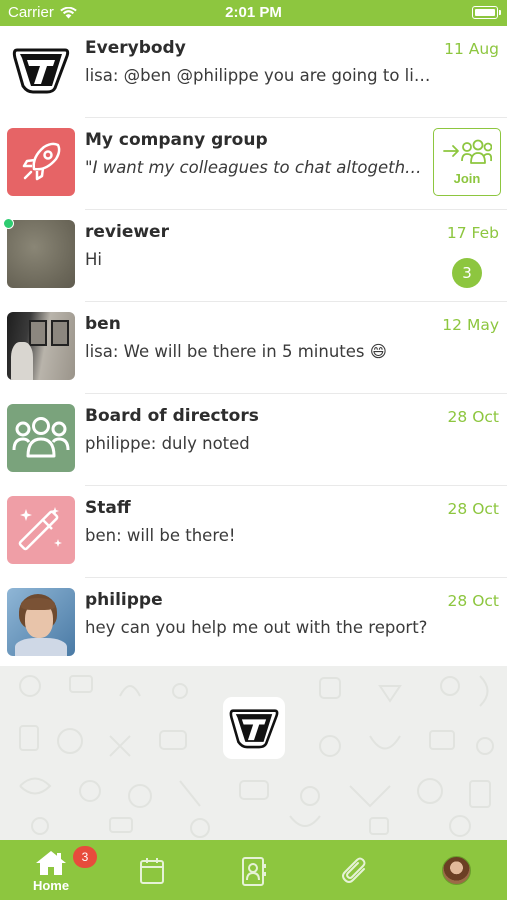 Image resolution: width=507 pixels, height=900 pixels. I want to click on magic-wand-icon, so click(40, 529).